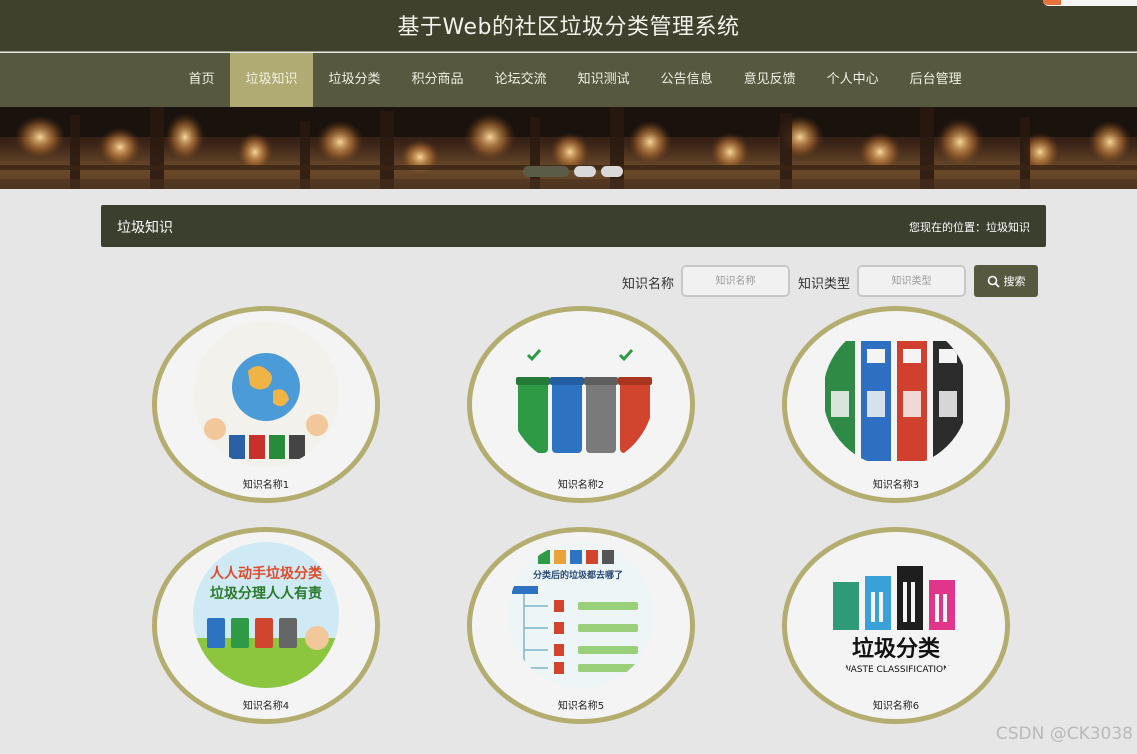 The image size is (1137, 754). Describe the element at coordinates (581, 704) in the screenshot. I see `card-caption: 知识名称5` at that location.